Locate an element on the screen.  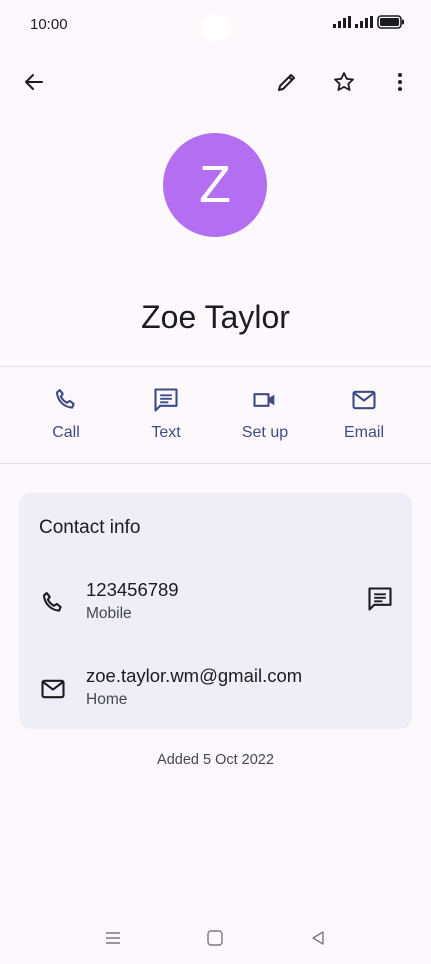
phone-type: Mobile is located at coordinates (109, 613).